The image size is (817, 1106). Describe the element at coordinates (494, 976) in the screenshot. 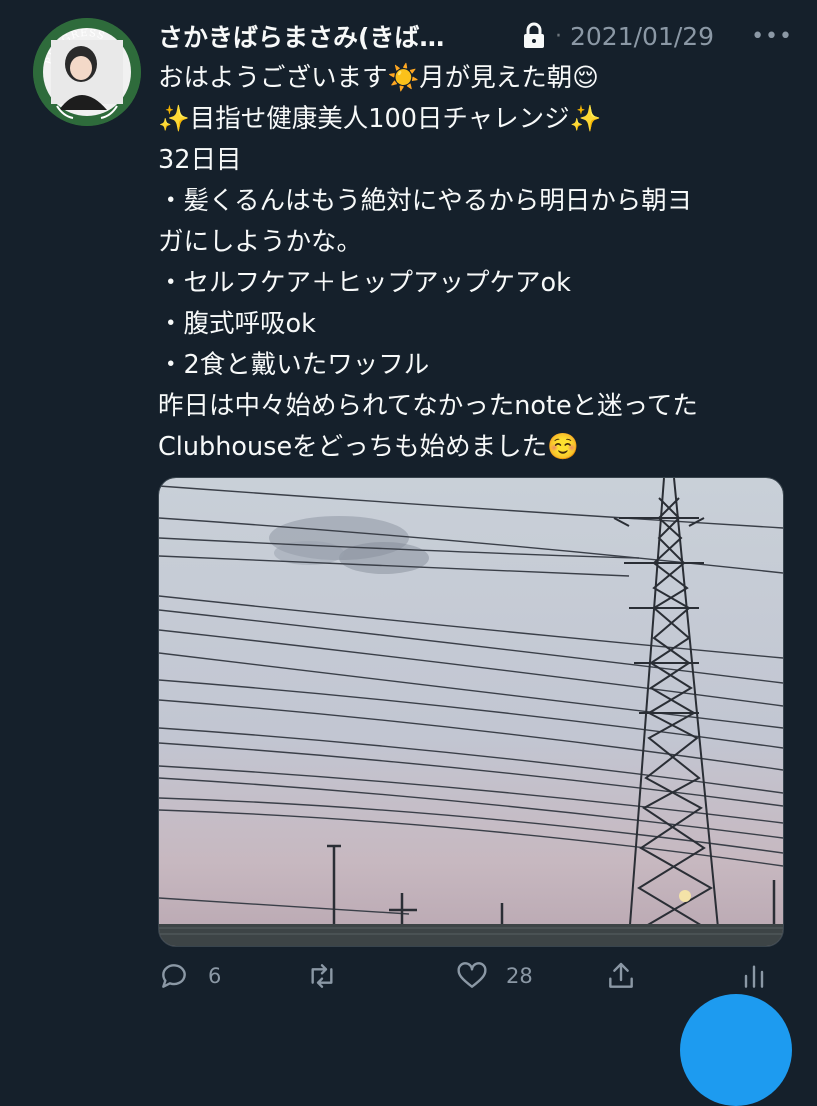

I see `like-button: 28` at that location.